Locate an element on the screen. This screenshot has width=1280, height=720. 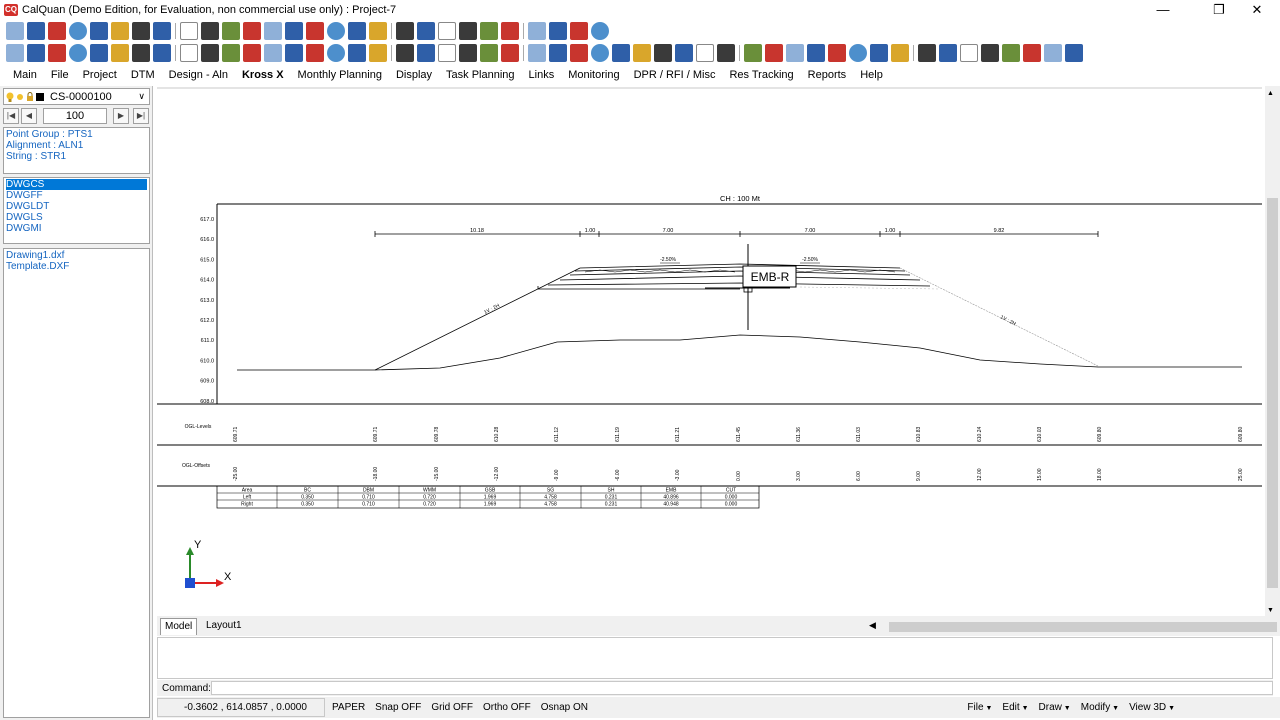
prev-section-button: ◀ is located at coordinates (29, 115).